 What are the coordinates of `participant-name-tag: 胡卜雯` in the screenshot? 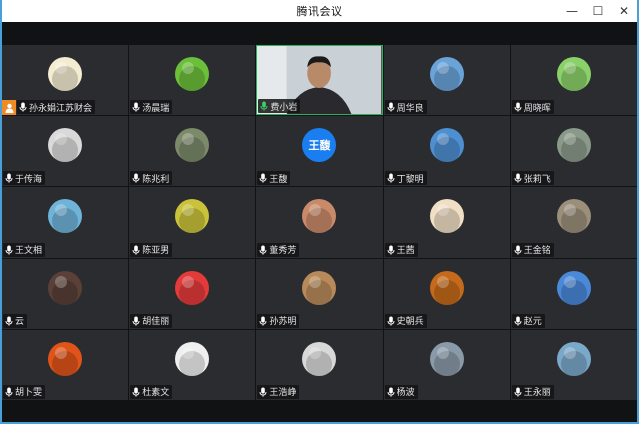 It's located at (24, 391).